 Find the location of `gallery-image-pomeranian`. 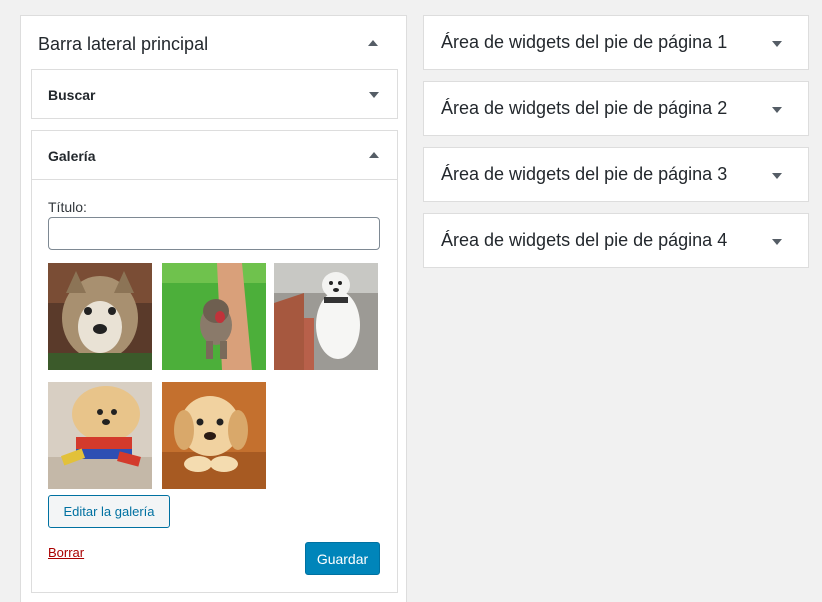

gallery-image-pomeranian is located at coordinates (100, 435).